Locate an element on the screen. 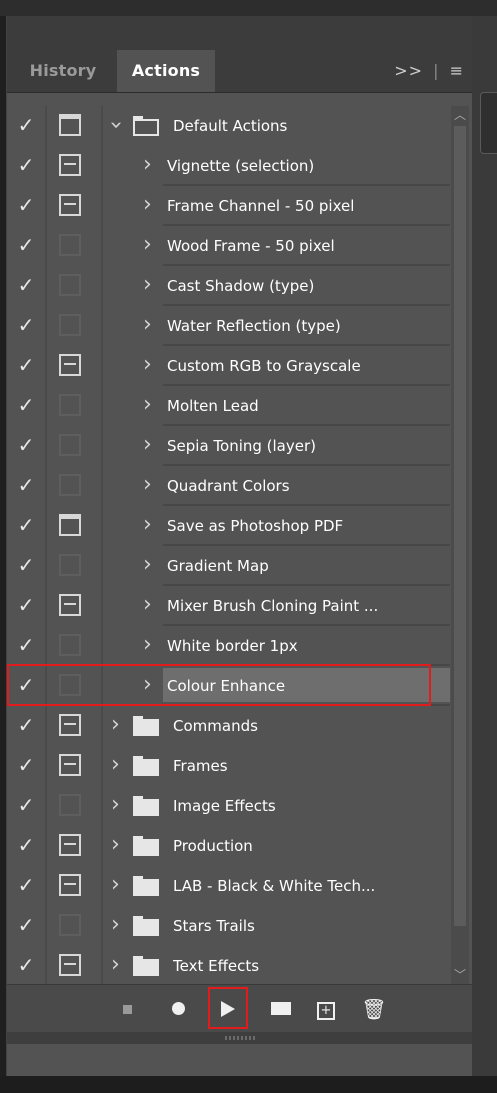 Image resolution: width=497 pixels, height=1093 pixels. action-set-row: ✓ › Frames is located at coordinates (239, 766).